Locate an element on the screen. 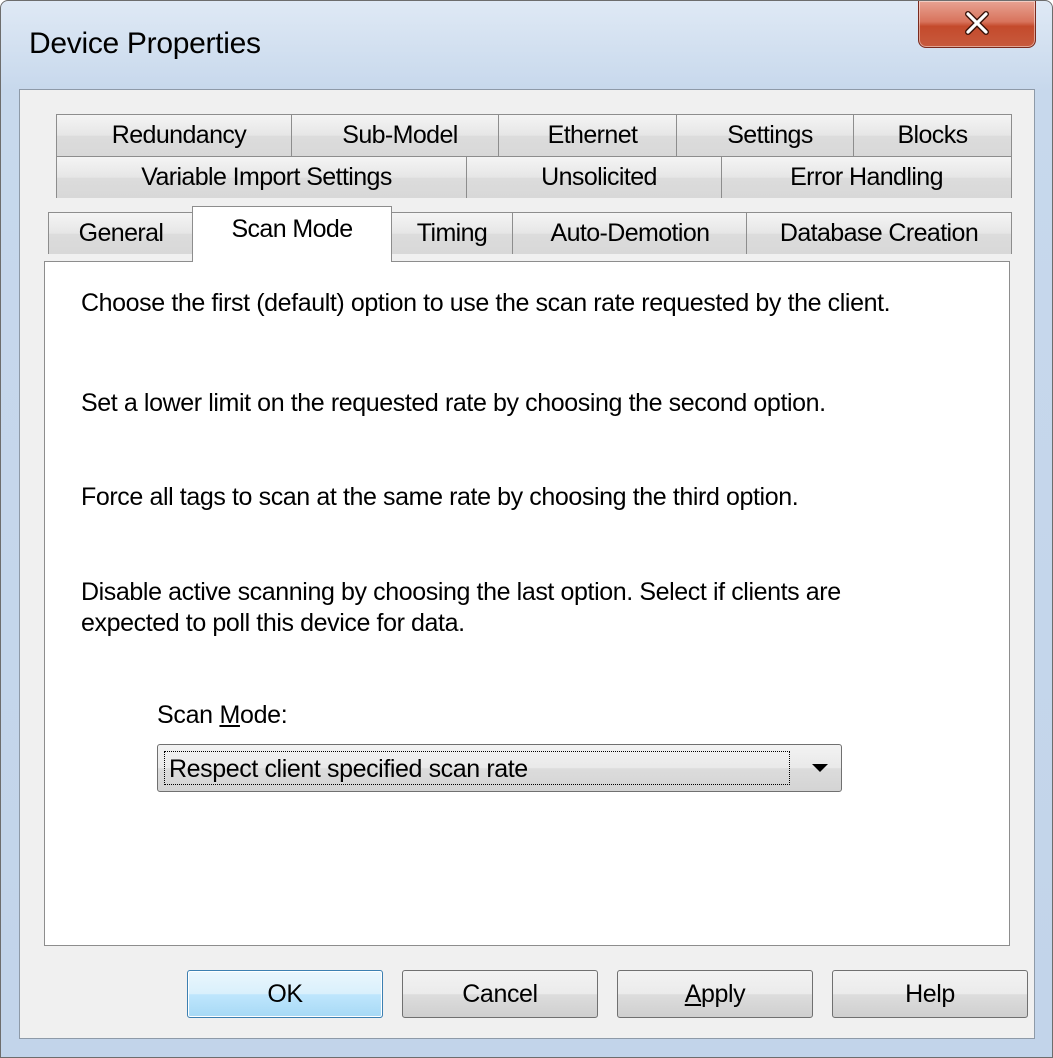 The width and height of the screenshot is (1053, 1058). tab-database-creation: Database Creation is located at coordinates (879, 233).